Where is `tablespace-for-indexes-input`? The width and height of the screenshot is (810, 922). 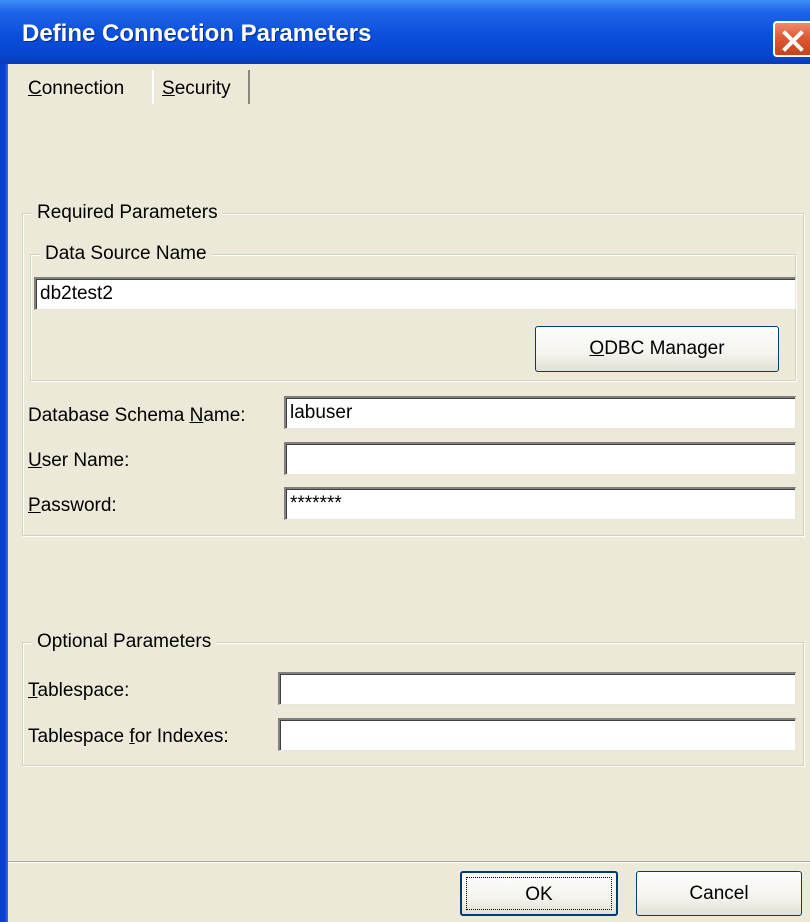 tablespace-for-indexes-input is located at coordinates (537, 734).